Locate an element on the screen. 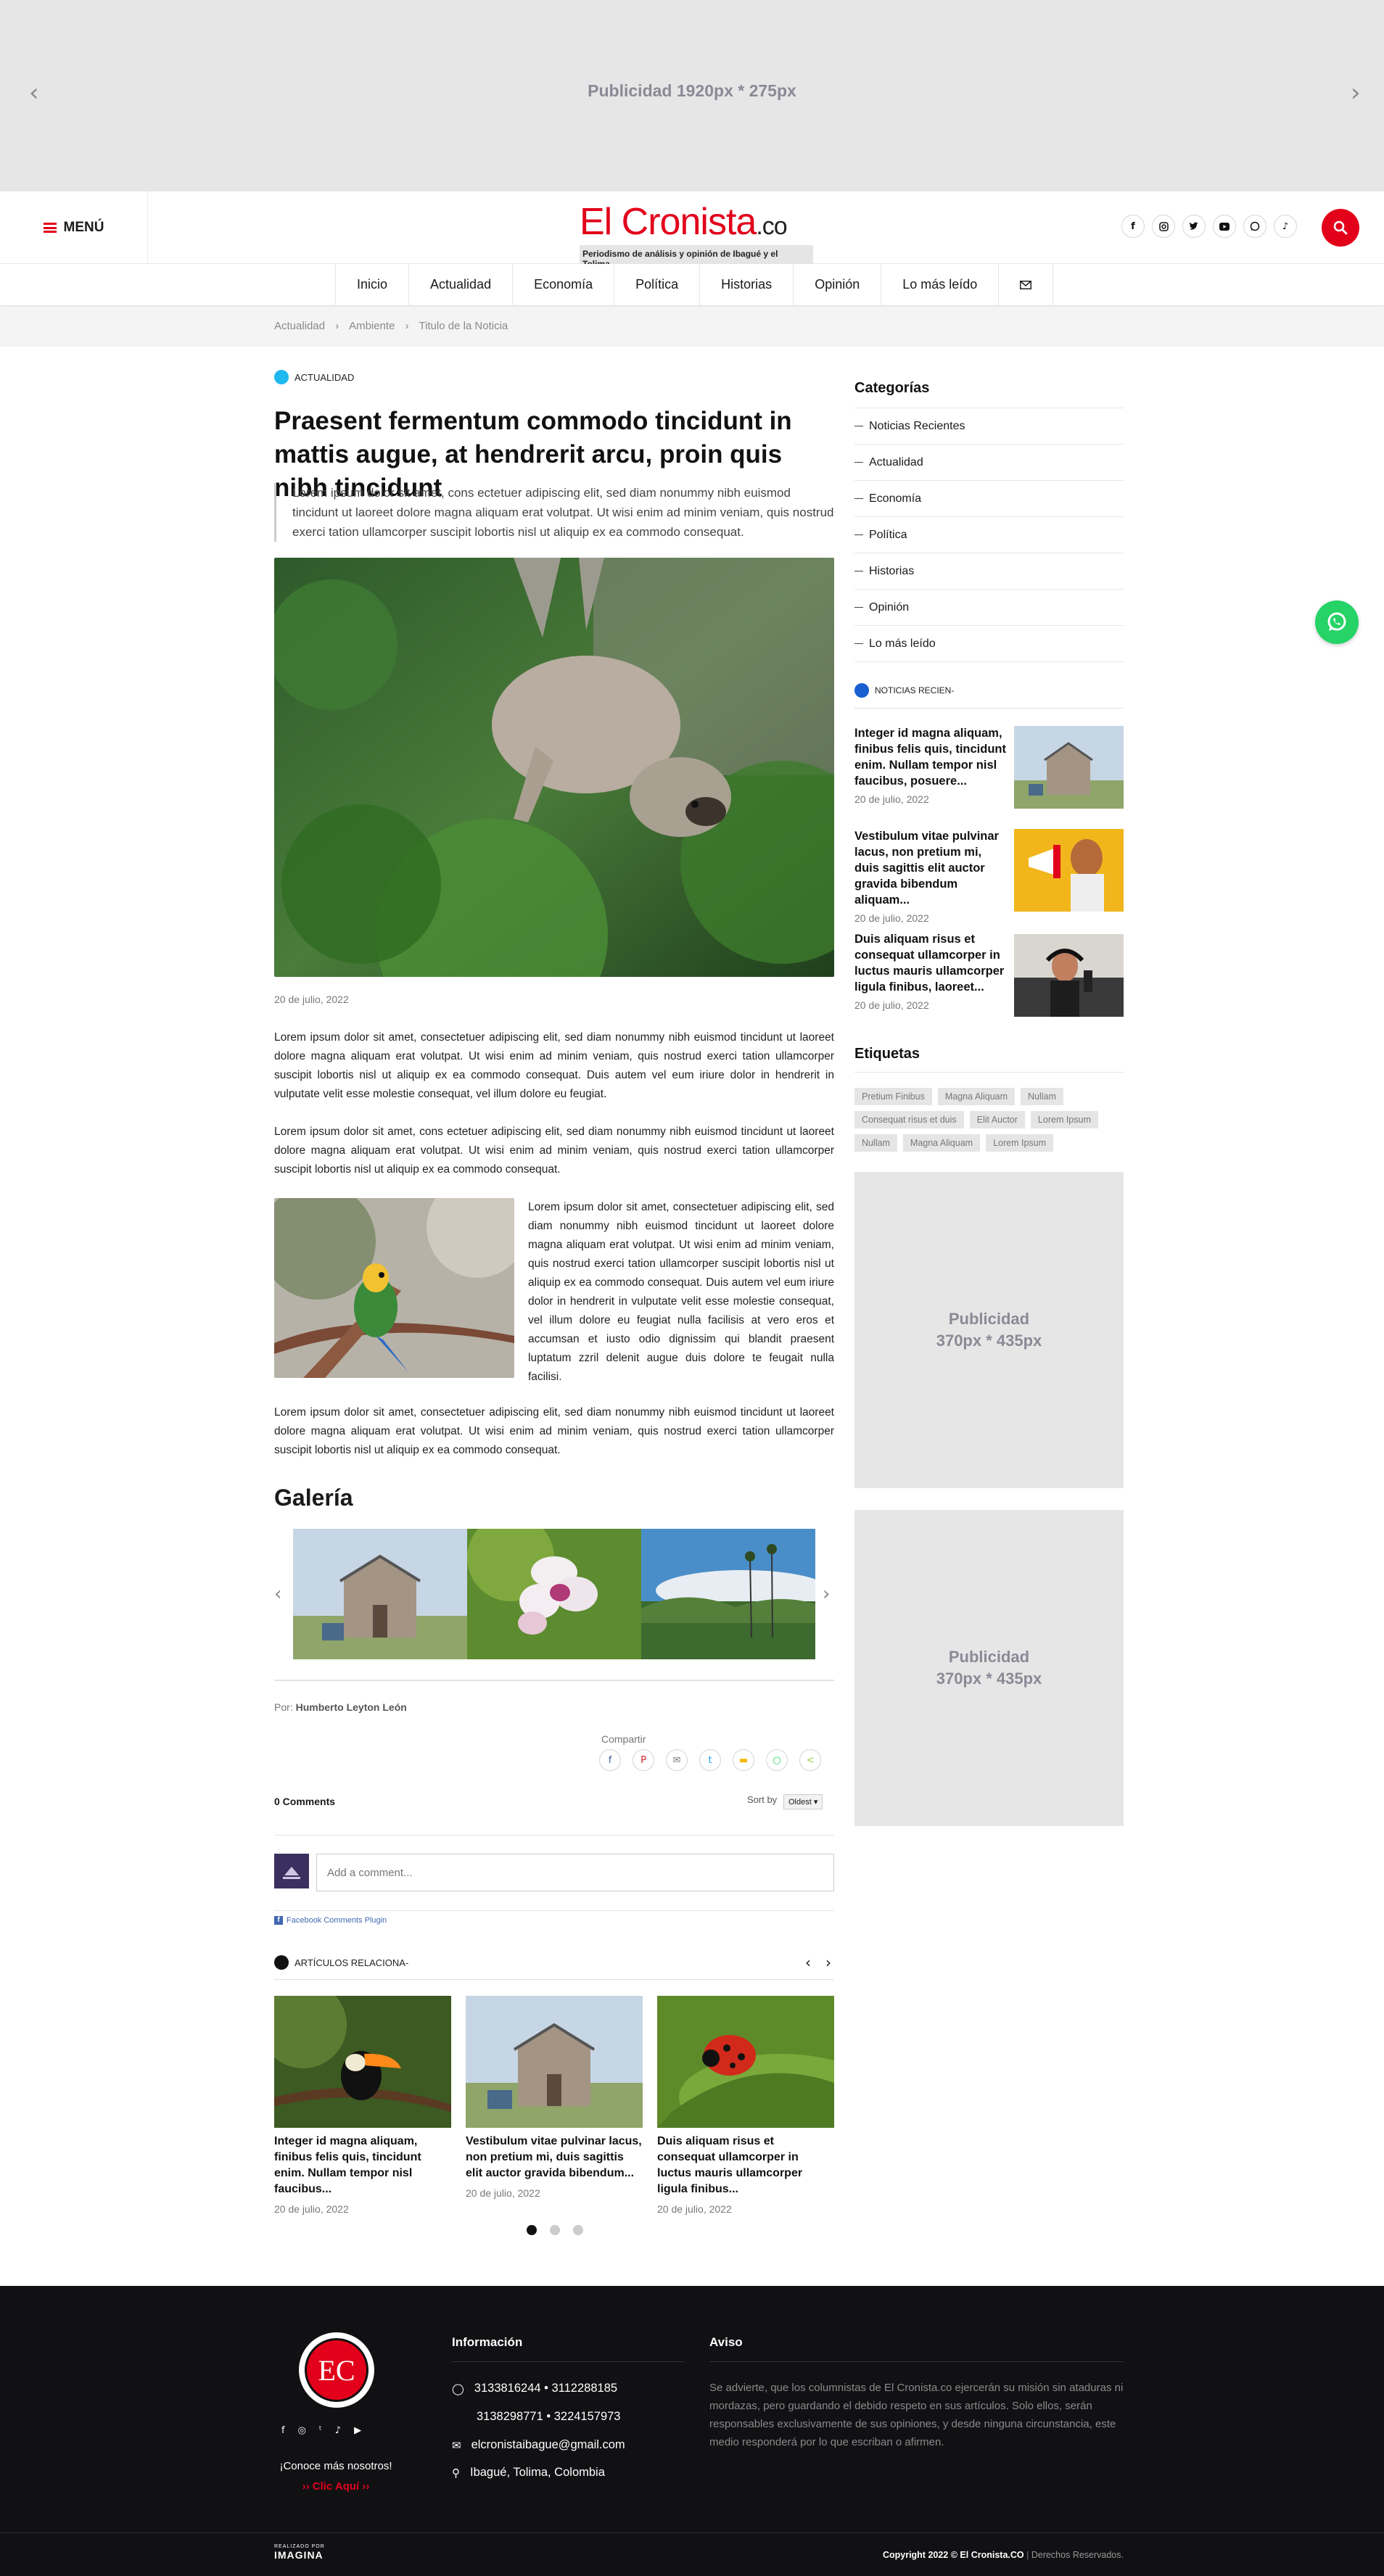  made-by-brand: IMAGINA is located at coordinates (299, 2555).